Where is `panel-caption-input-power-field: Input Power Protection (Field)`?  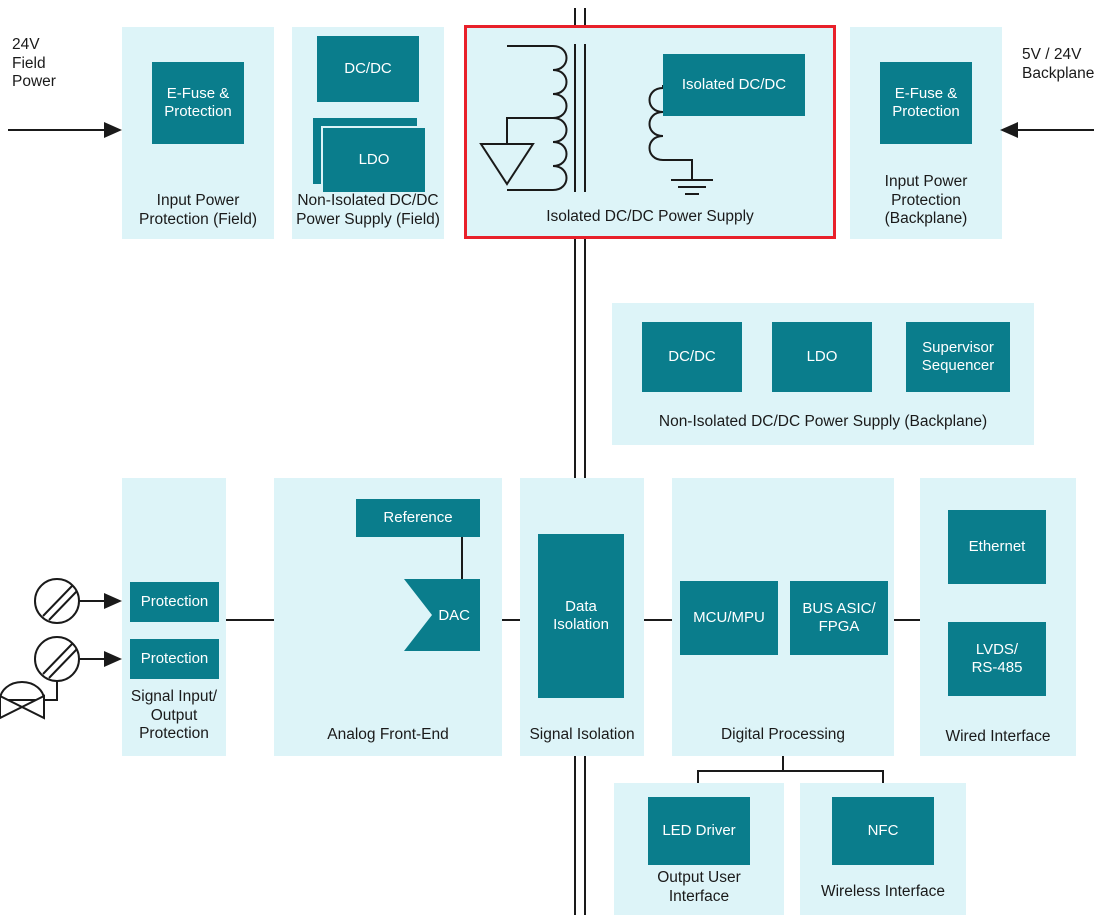 panel-caption-input-power-field: Input Power Protection (Field) is located at coordinates (197, 210).